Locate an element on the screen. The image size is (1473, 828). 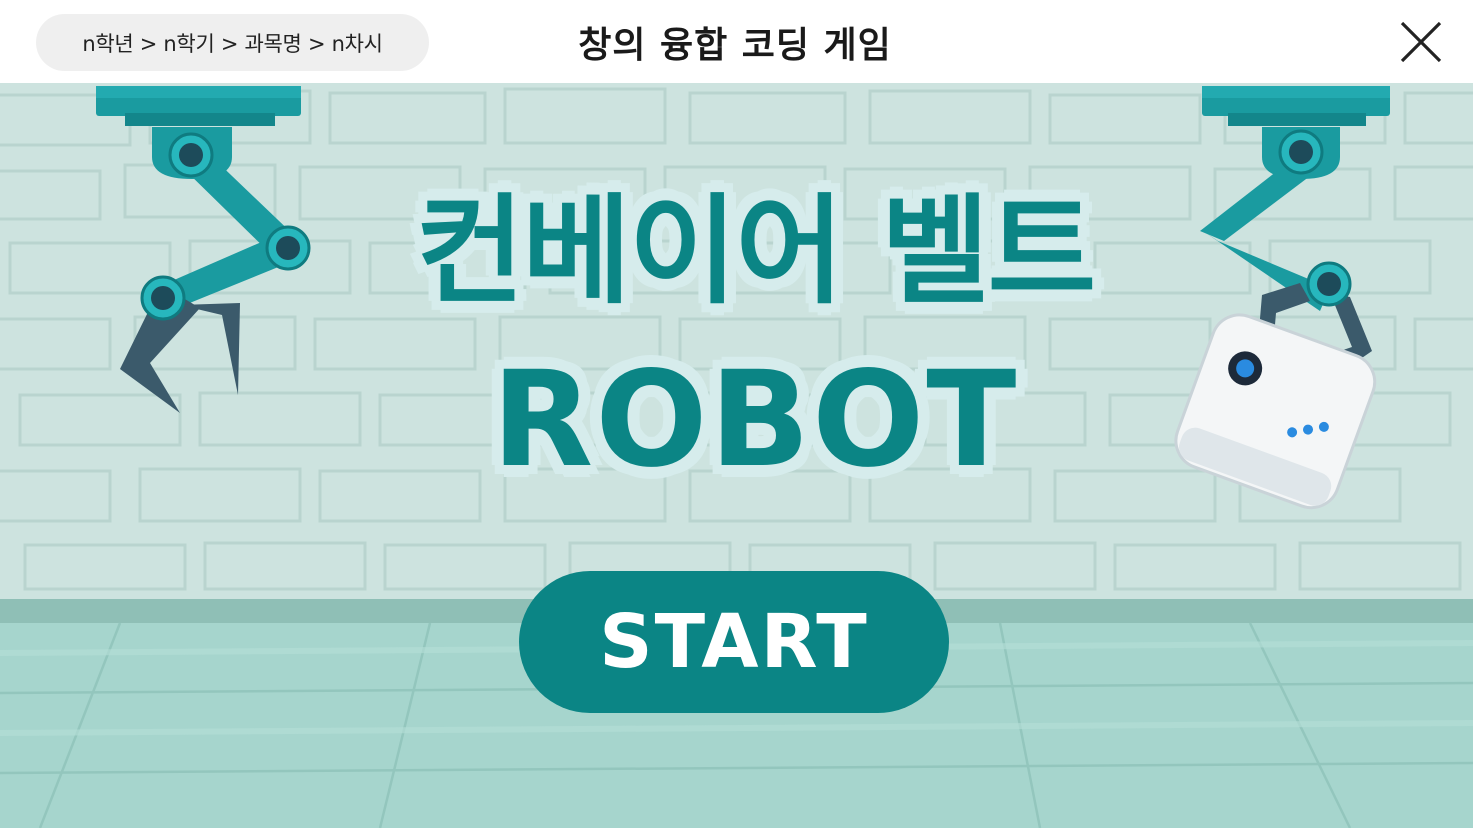
game-subtitle: ROBOT is located at coordinates (755, 420).